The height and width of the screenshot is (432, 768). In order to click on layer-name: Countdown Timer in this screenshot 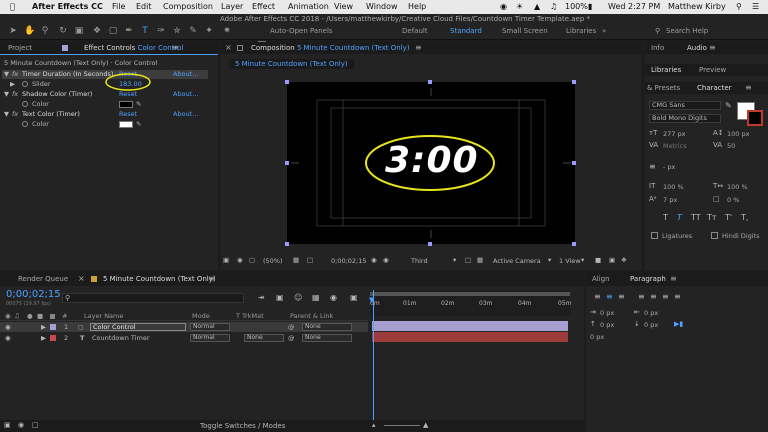, I will do `click(121, 338)`.